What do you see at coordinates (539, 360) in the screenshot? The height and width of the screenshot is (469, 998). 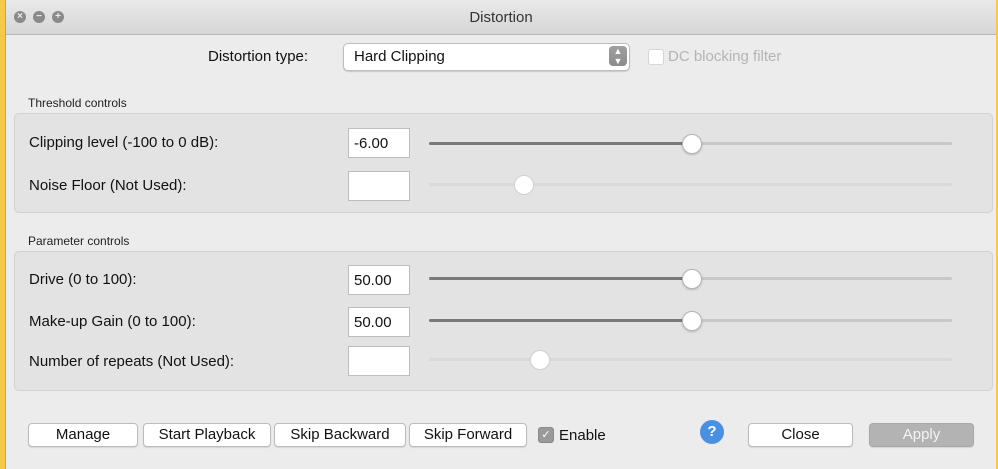 I see `repeats-knob` at bounding box center [539, 360].